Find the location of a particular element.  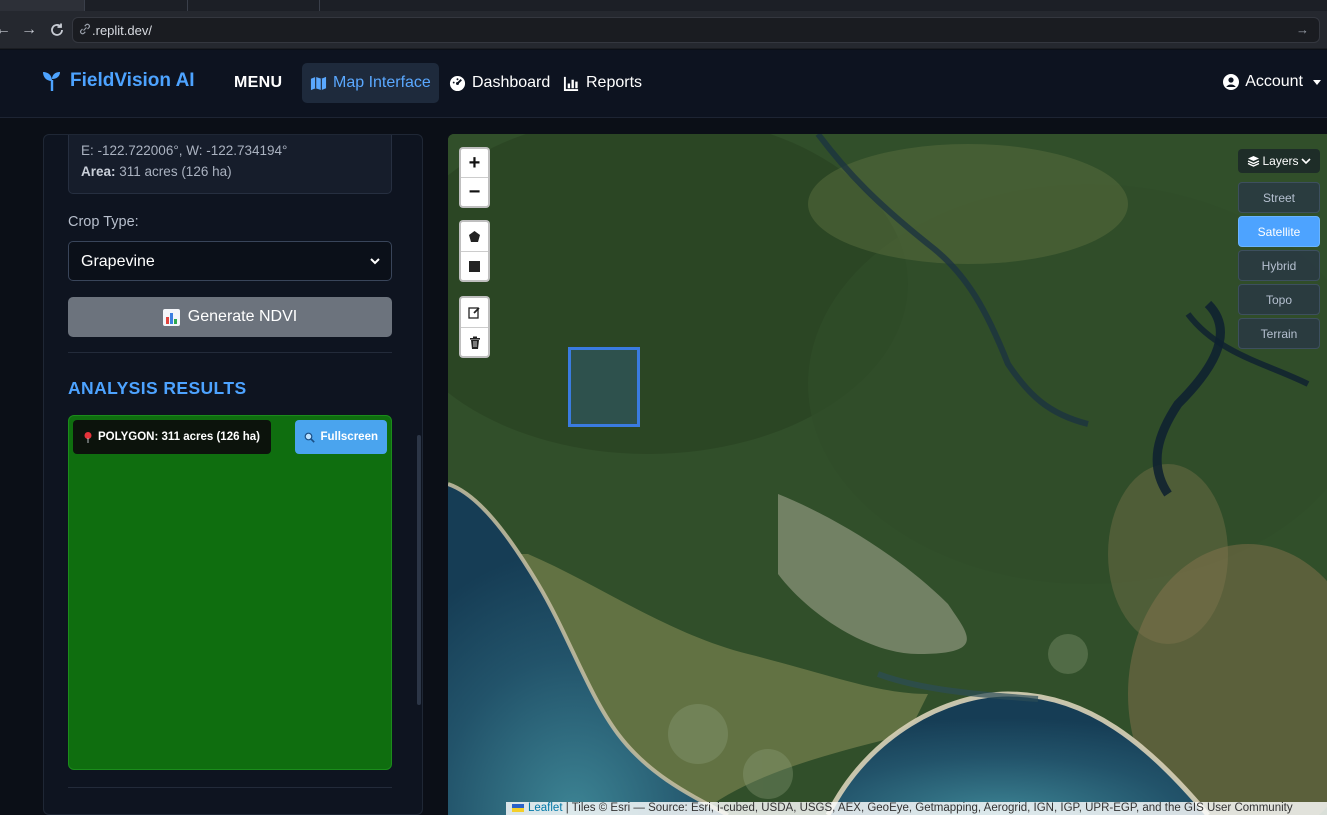

layer-hybrid: Hybrid is located at coordinates (1279, 265).